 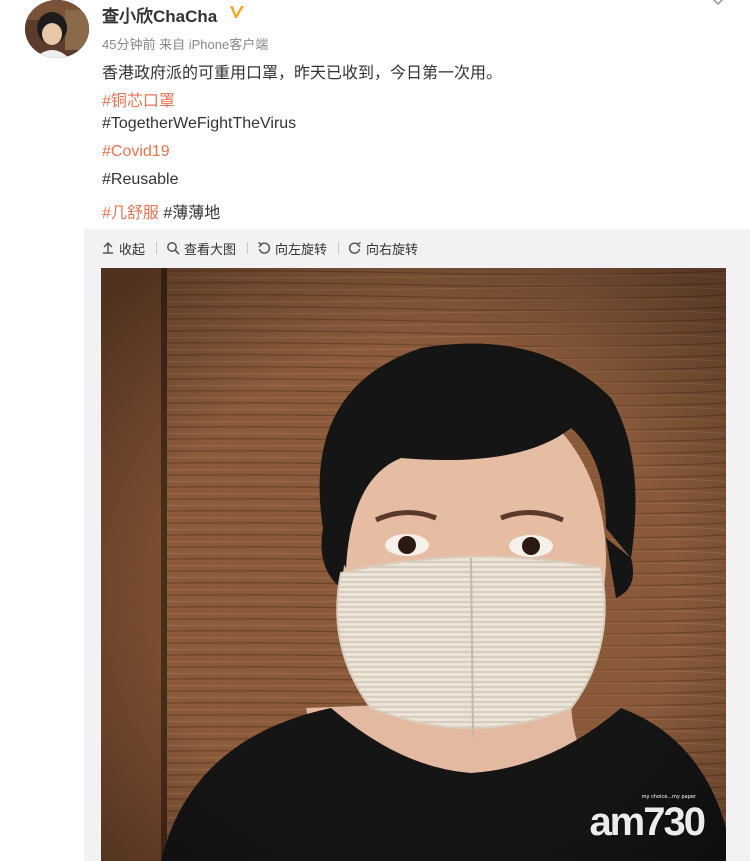 I want to click on collapse-button: 收起, so click(x=123, y=248).